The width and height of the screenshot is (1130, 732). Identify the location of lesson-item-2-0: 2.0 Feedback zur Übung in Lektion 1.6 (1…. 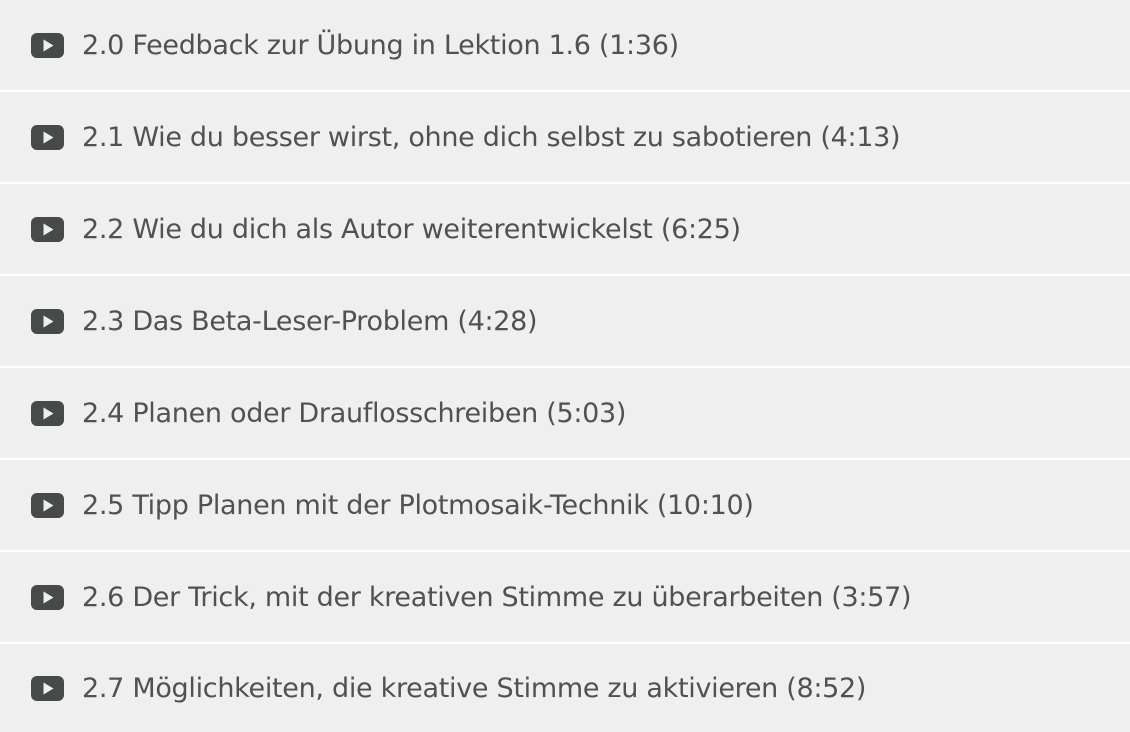
(565, 46).